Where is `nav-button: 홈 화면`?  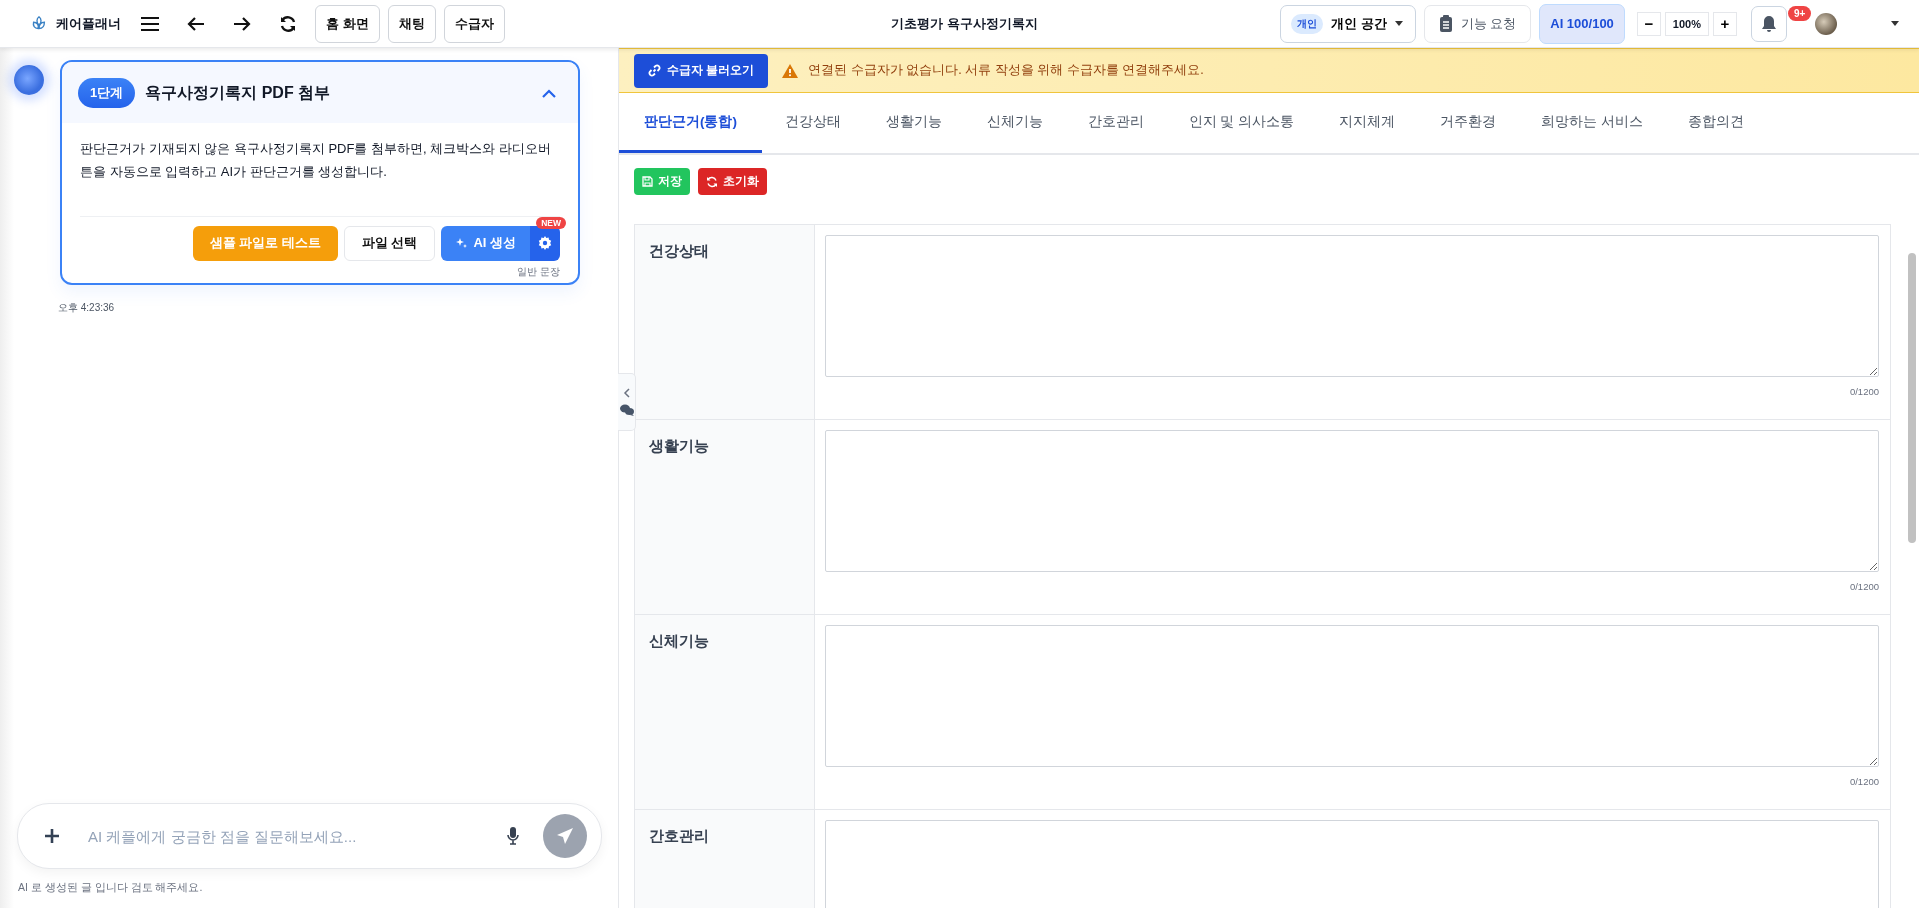
nav-button: 홈 화면 is located at coordinates (347, 23).